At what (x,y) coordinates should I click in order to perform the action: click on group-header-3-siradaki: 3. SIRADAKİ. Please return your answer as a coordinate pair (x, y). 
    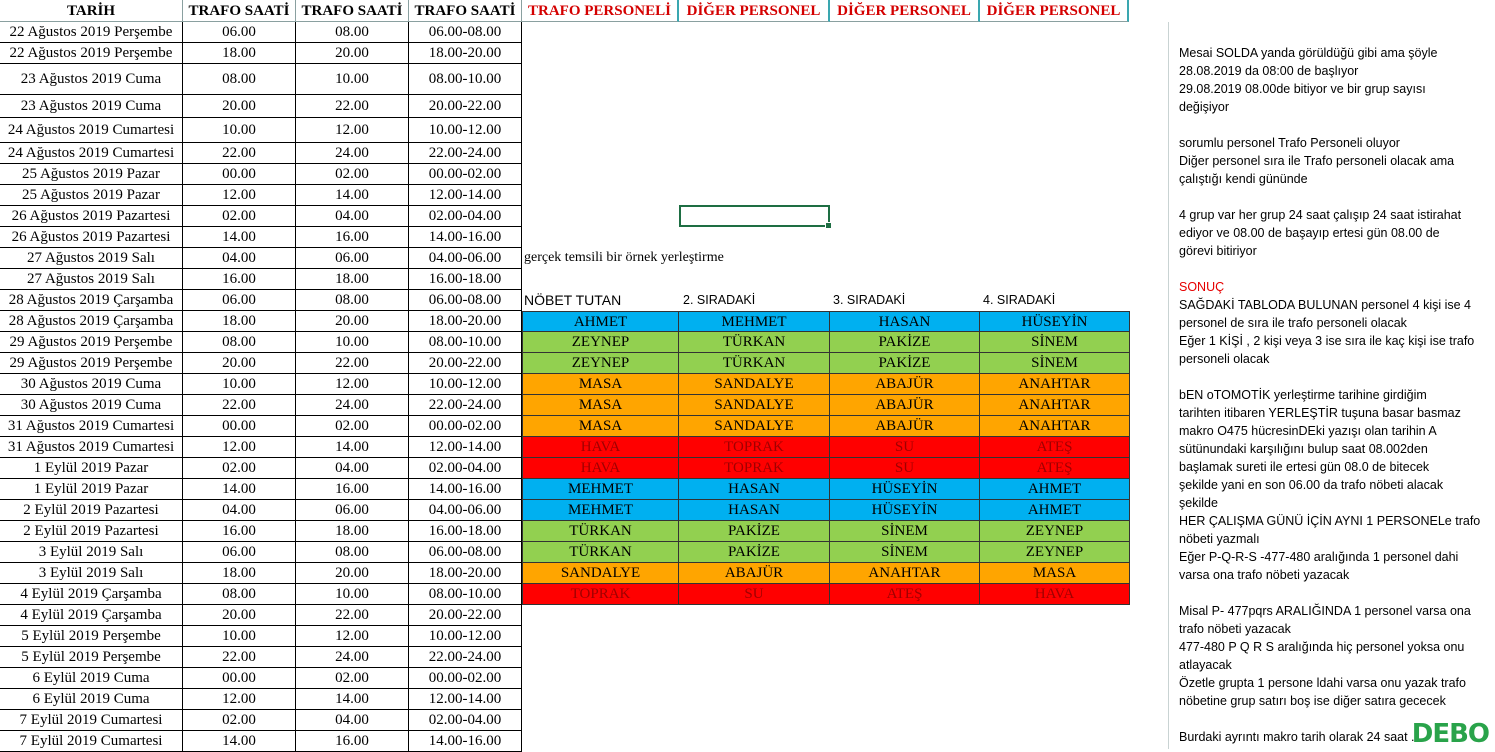
    Looking at the image, I should click on (869, 300).